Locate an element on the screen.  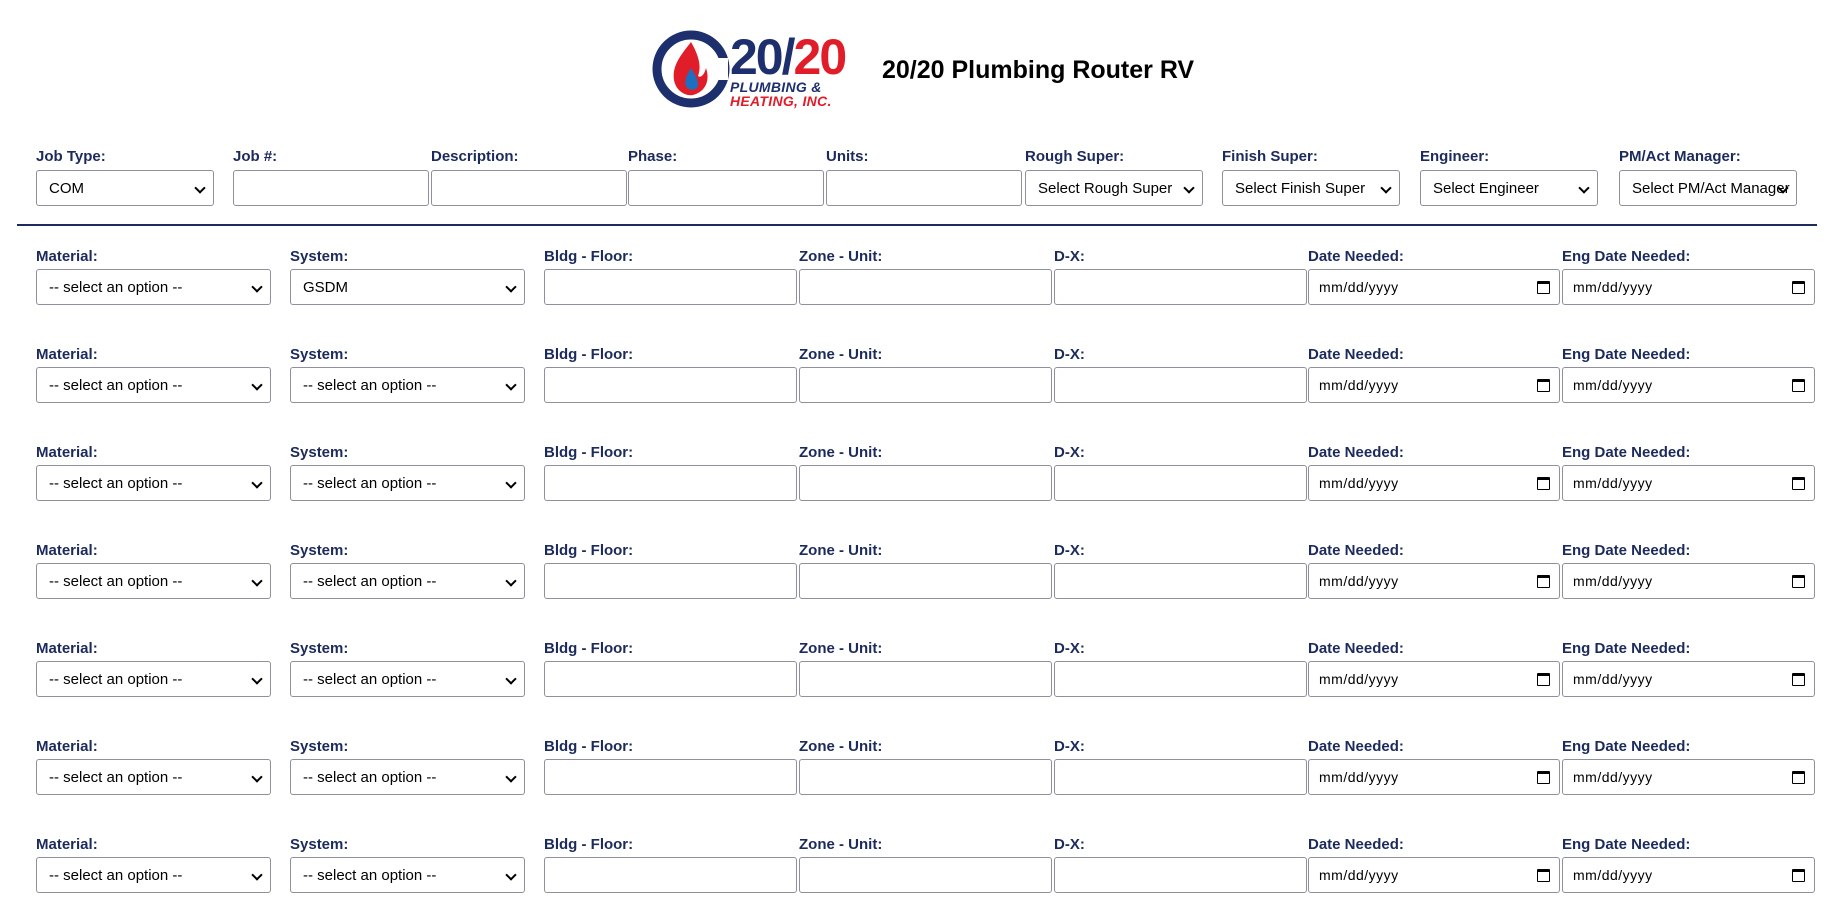
system-select: GSDM is located at coordinates (407, 287).